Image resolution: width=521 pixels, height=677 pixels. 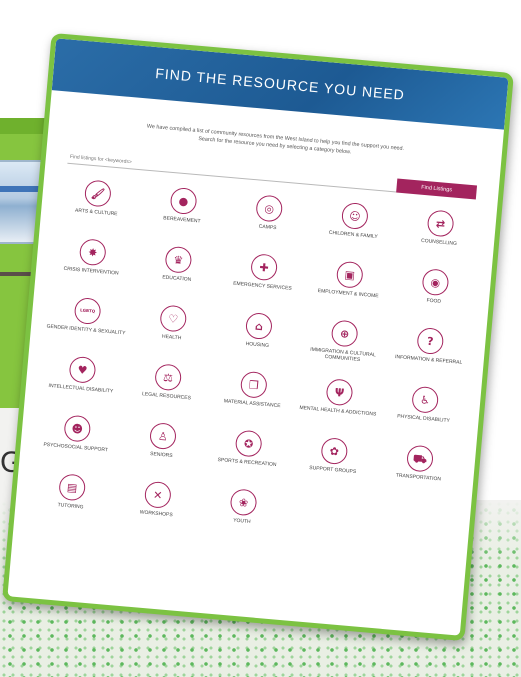 I want to click on wheelchair-icon: ♿, so click(x=425, y=400).